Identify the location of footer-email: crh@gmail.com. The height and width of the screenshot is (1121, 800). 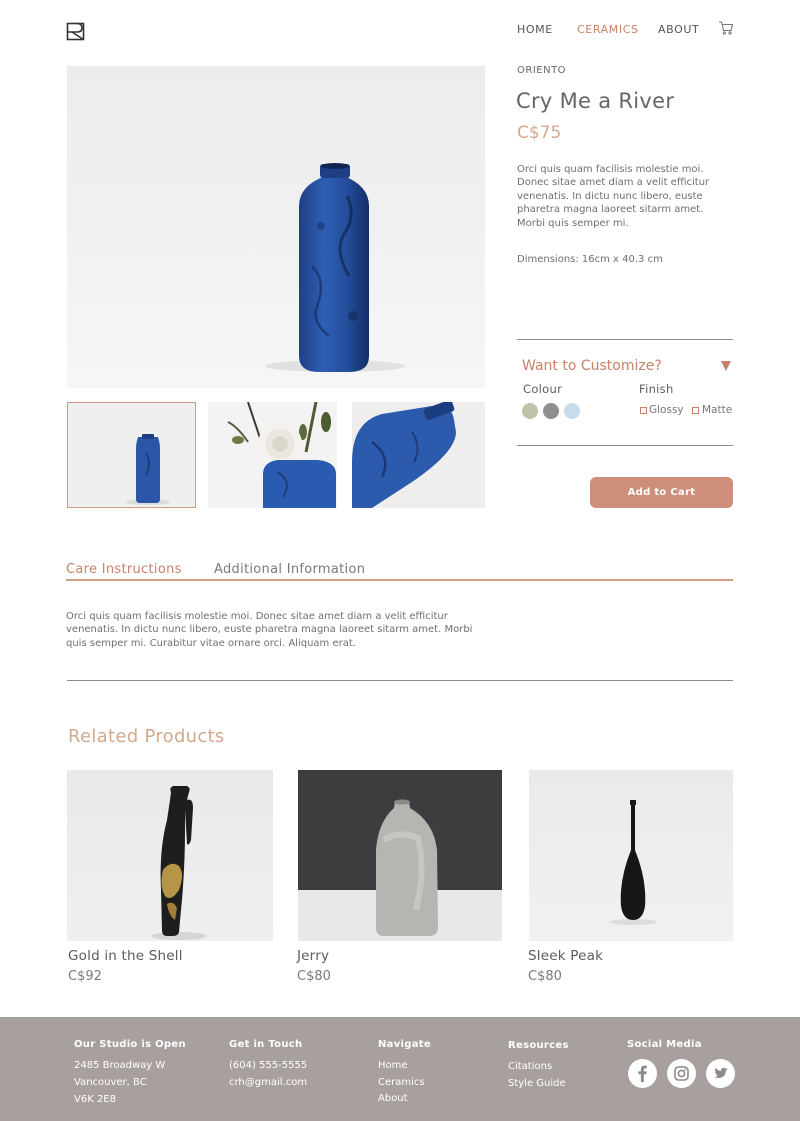
(268, 1082).